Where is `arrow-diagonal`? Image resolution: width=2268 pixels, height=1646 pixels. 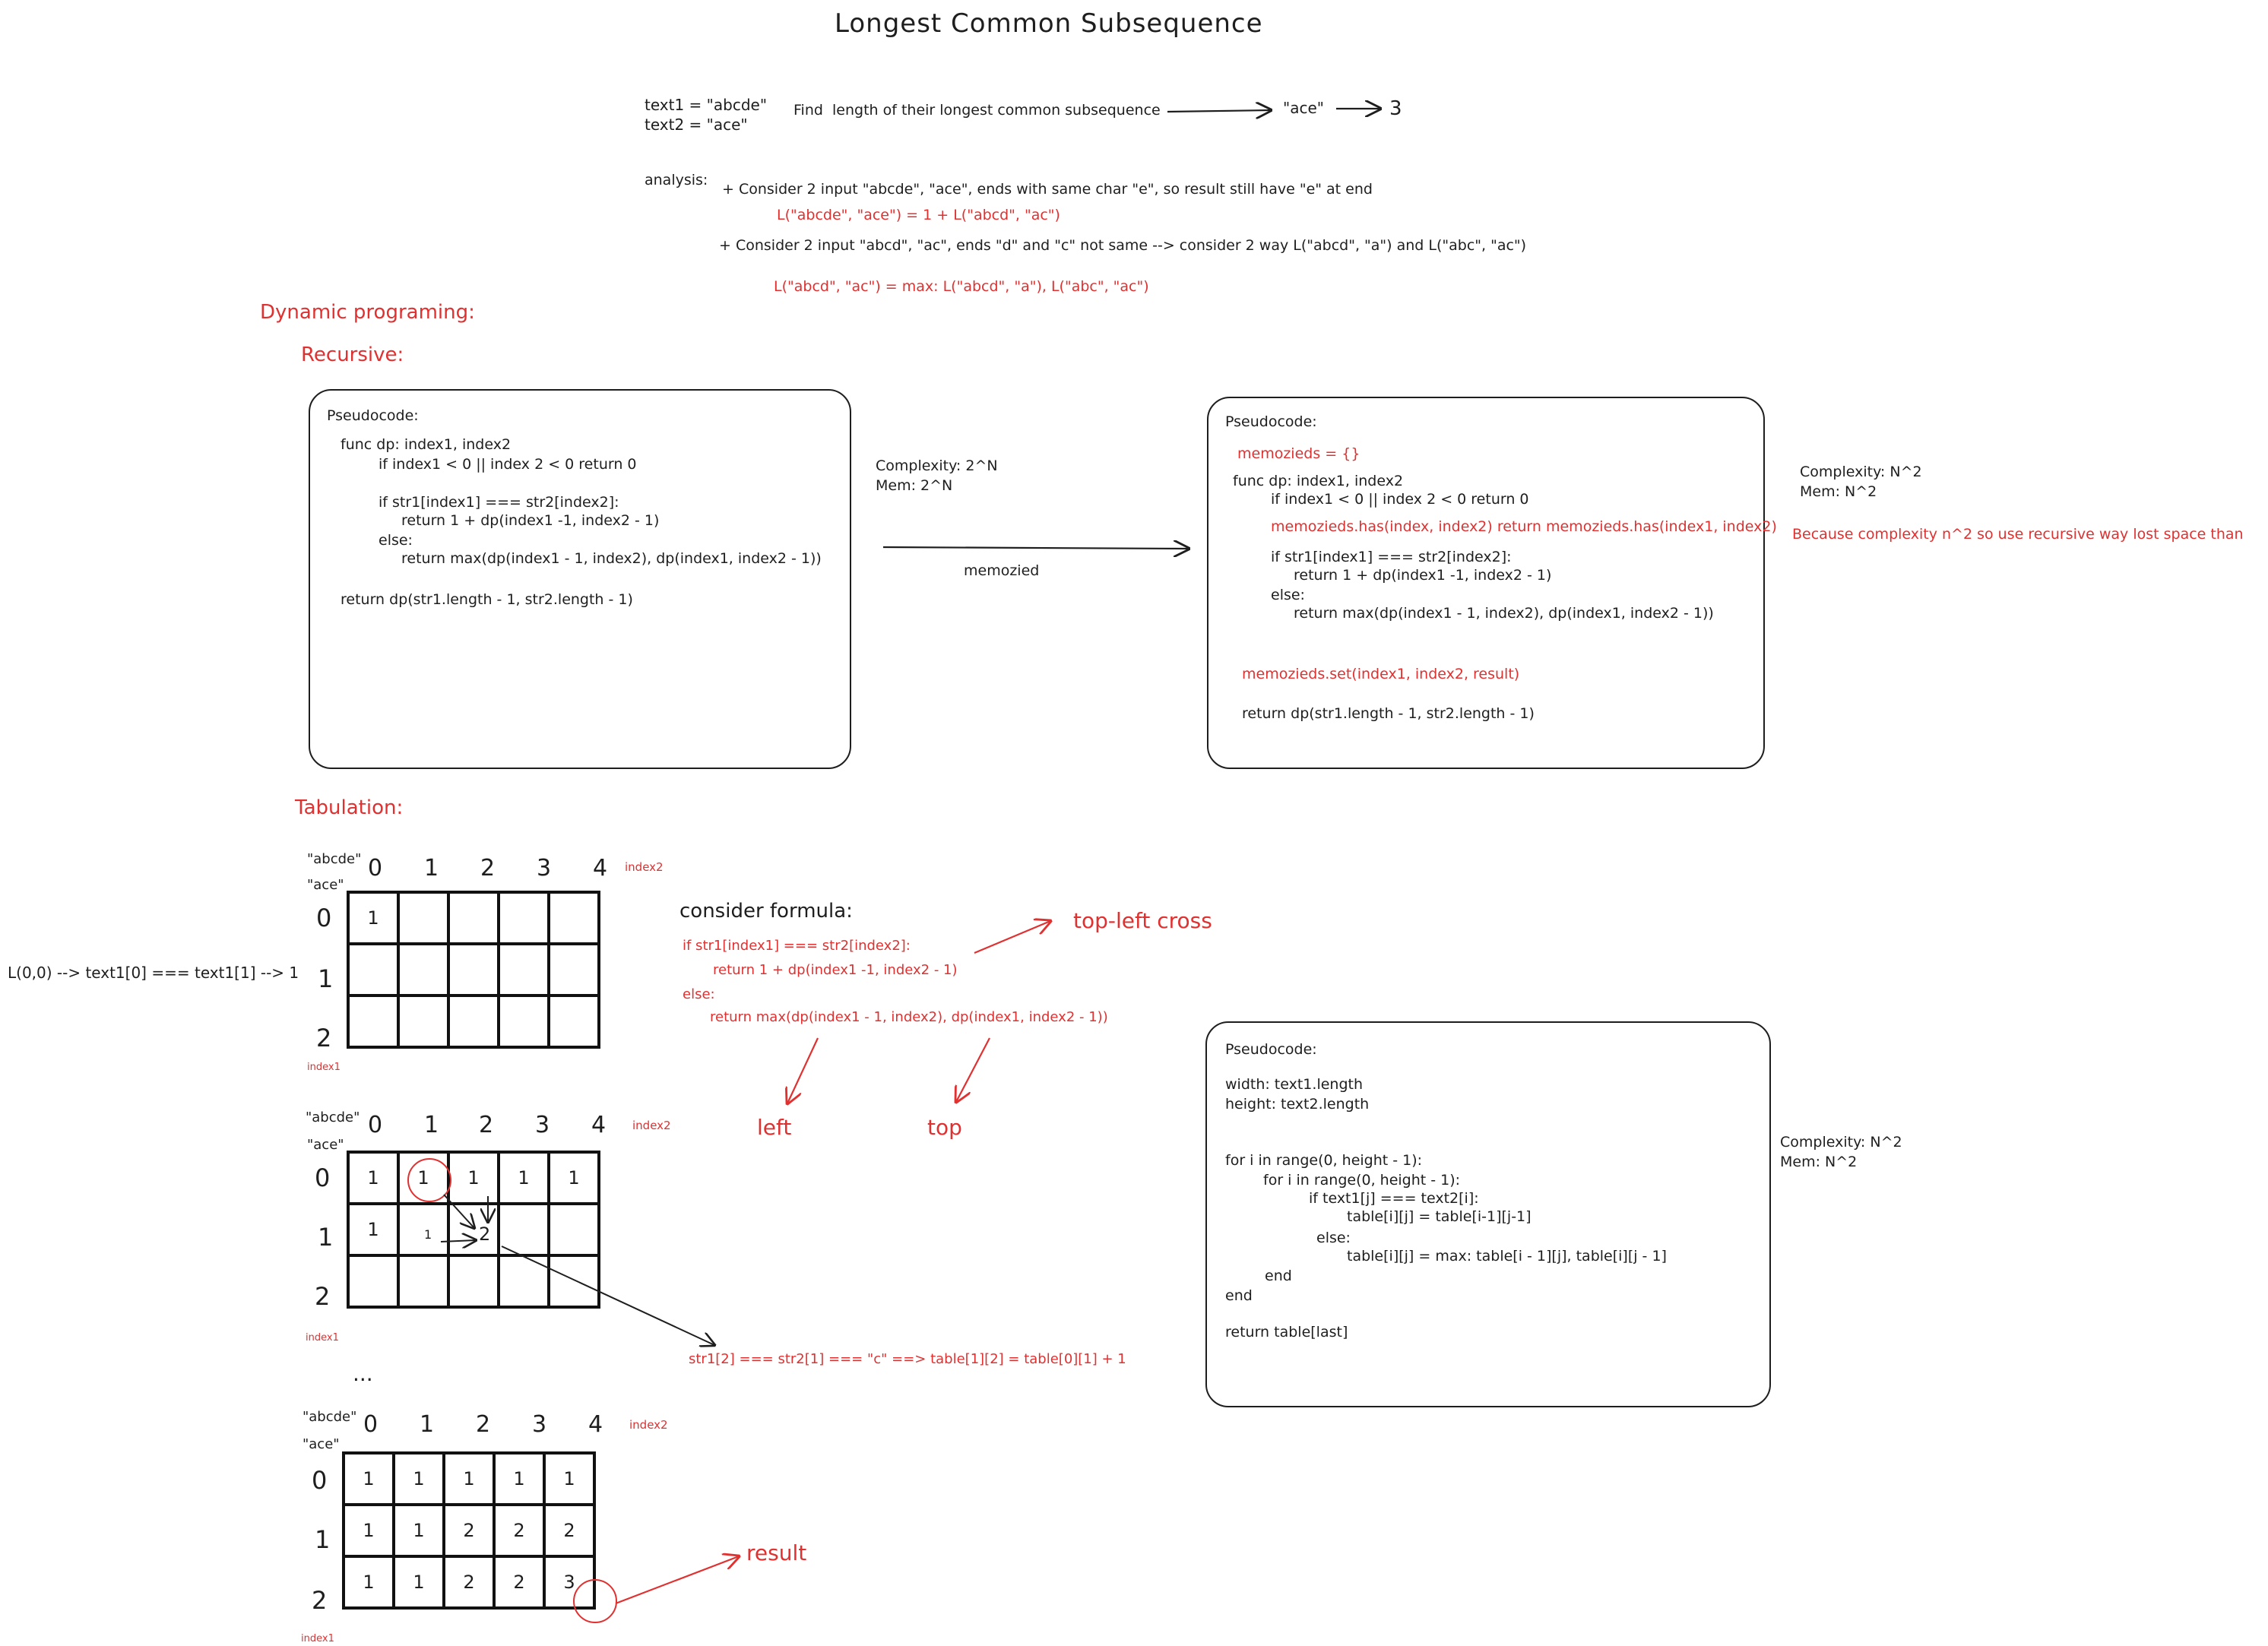 arrow-diagonal is located at coordinates (458, 1211).